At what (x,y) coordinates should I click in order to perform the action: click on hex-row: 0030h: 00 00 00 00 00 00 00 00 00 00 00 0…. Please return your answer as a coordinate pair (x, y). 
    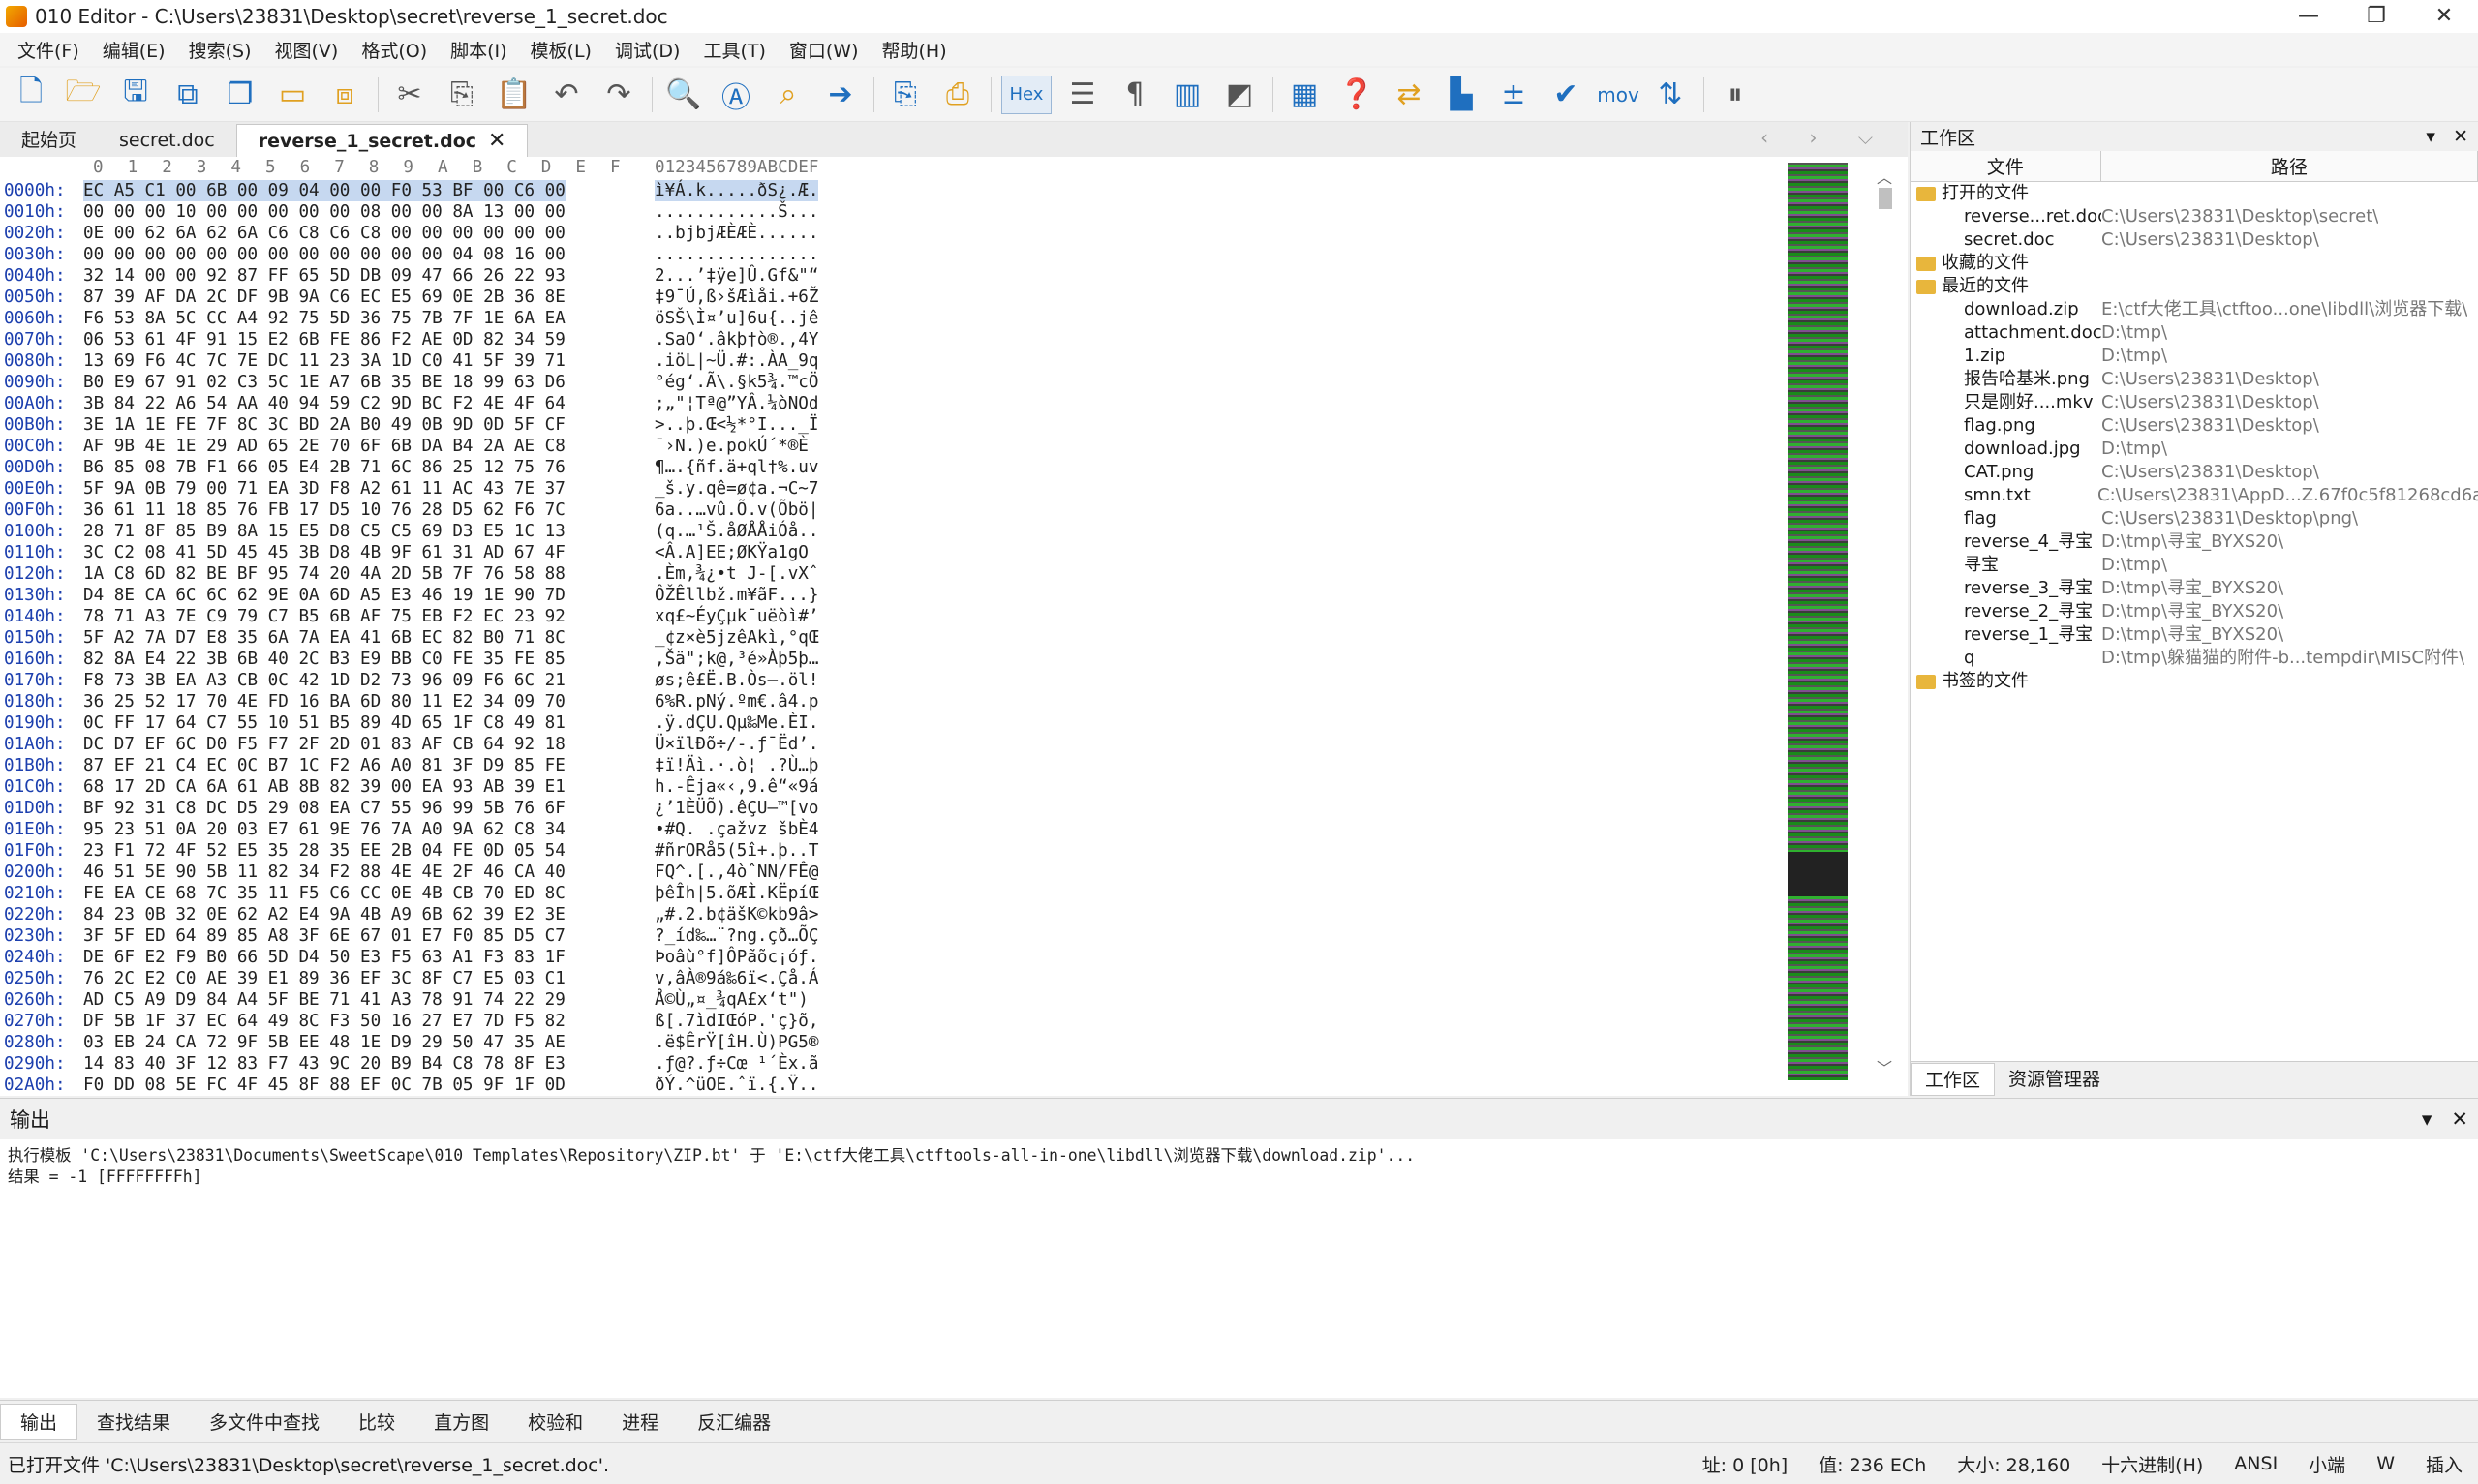
    Looking at the image, I should click on (895, 254).